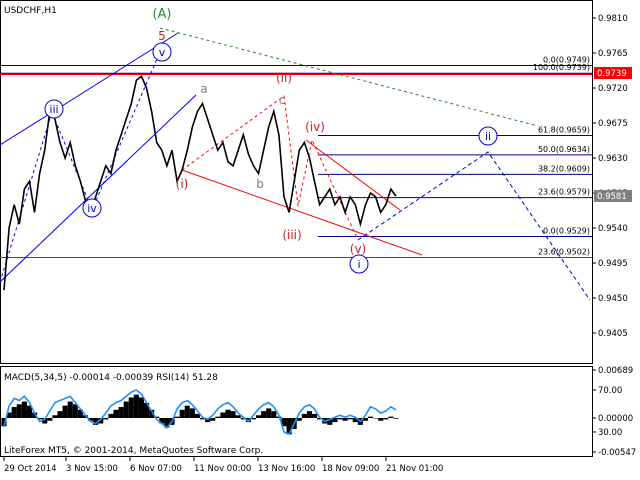  What do you see at coordinates (162, 36) in the screenshot?
I see `wave-label: 5` at bounding box center [162, 36].